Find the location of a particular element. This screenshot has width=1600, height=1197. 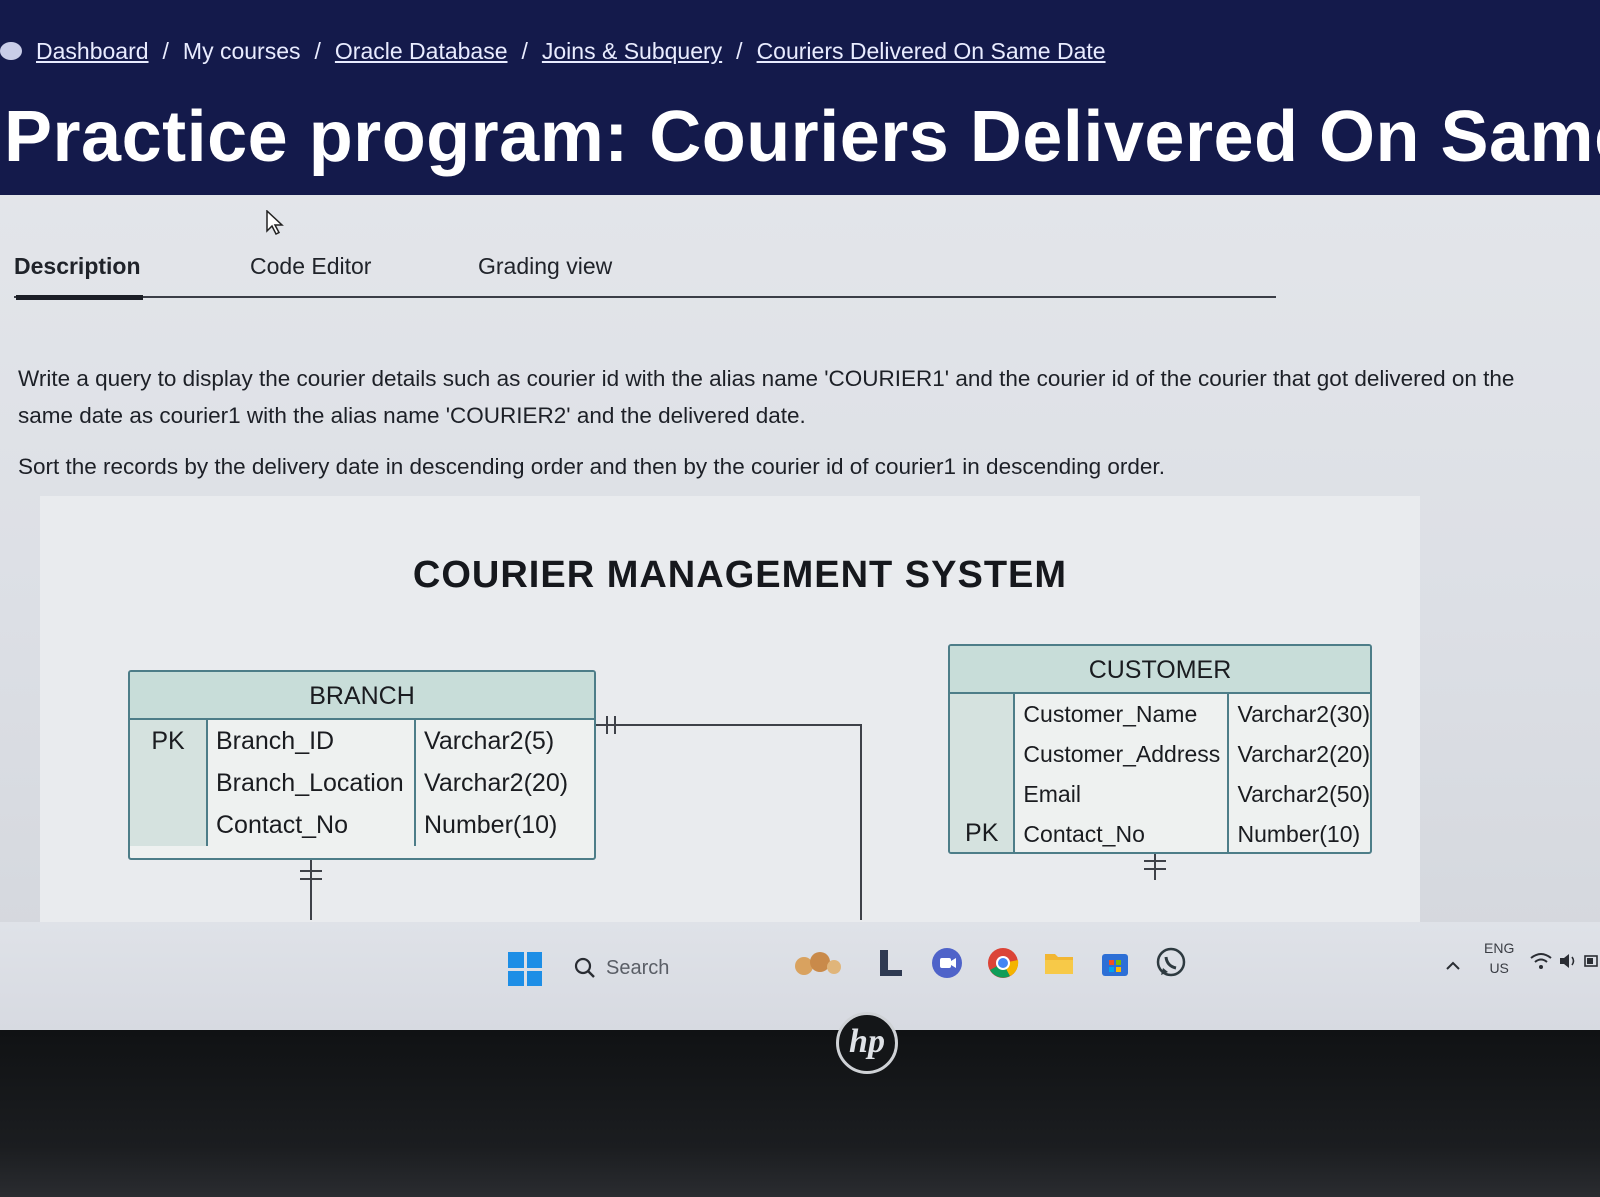

field-name-column: Branch_ID Branch_Location Contact_No is located at coordinates (312, 783).